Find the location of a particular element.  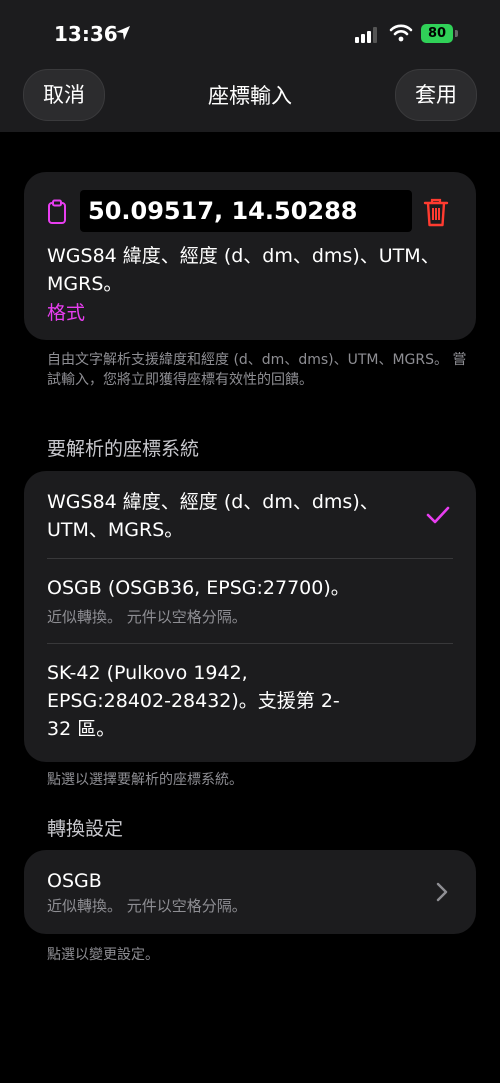

top-bar: 13:36 80 取消 座標輸入 套用 is located at coordinates (250, 66).